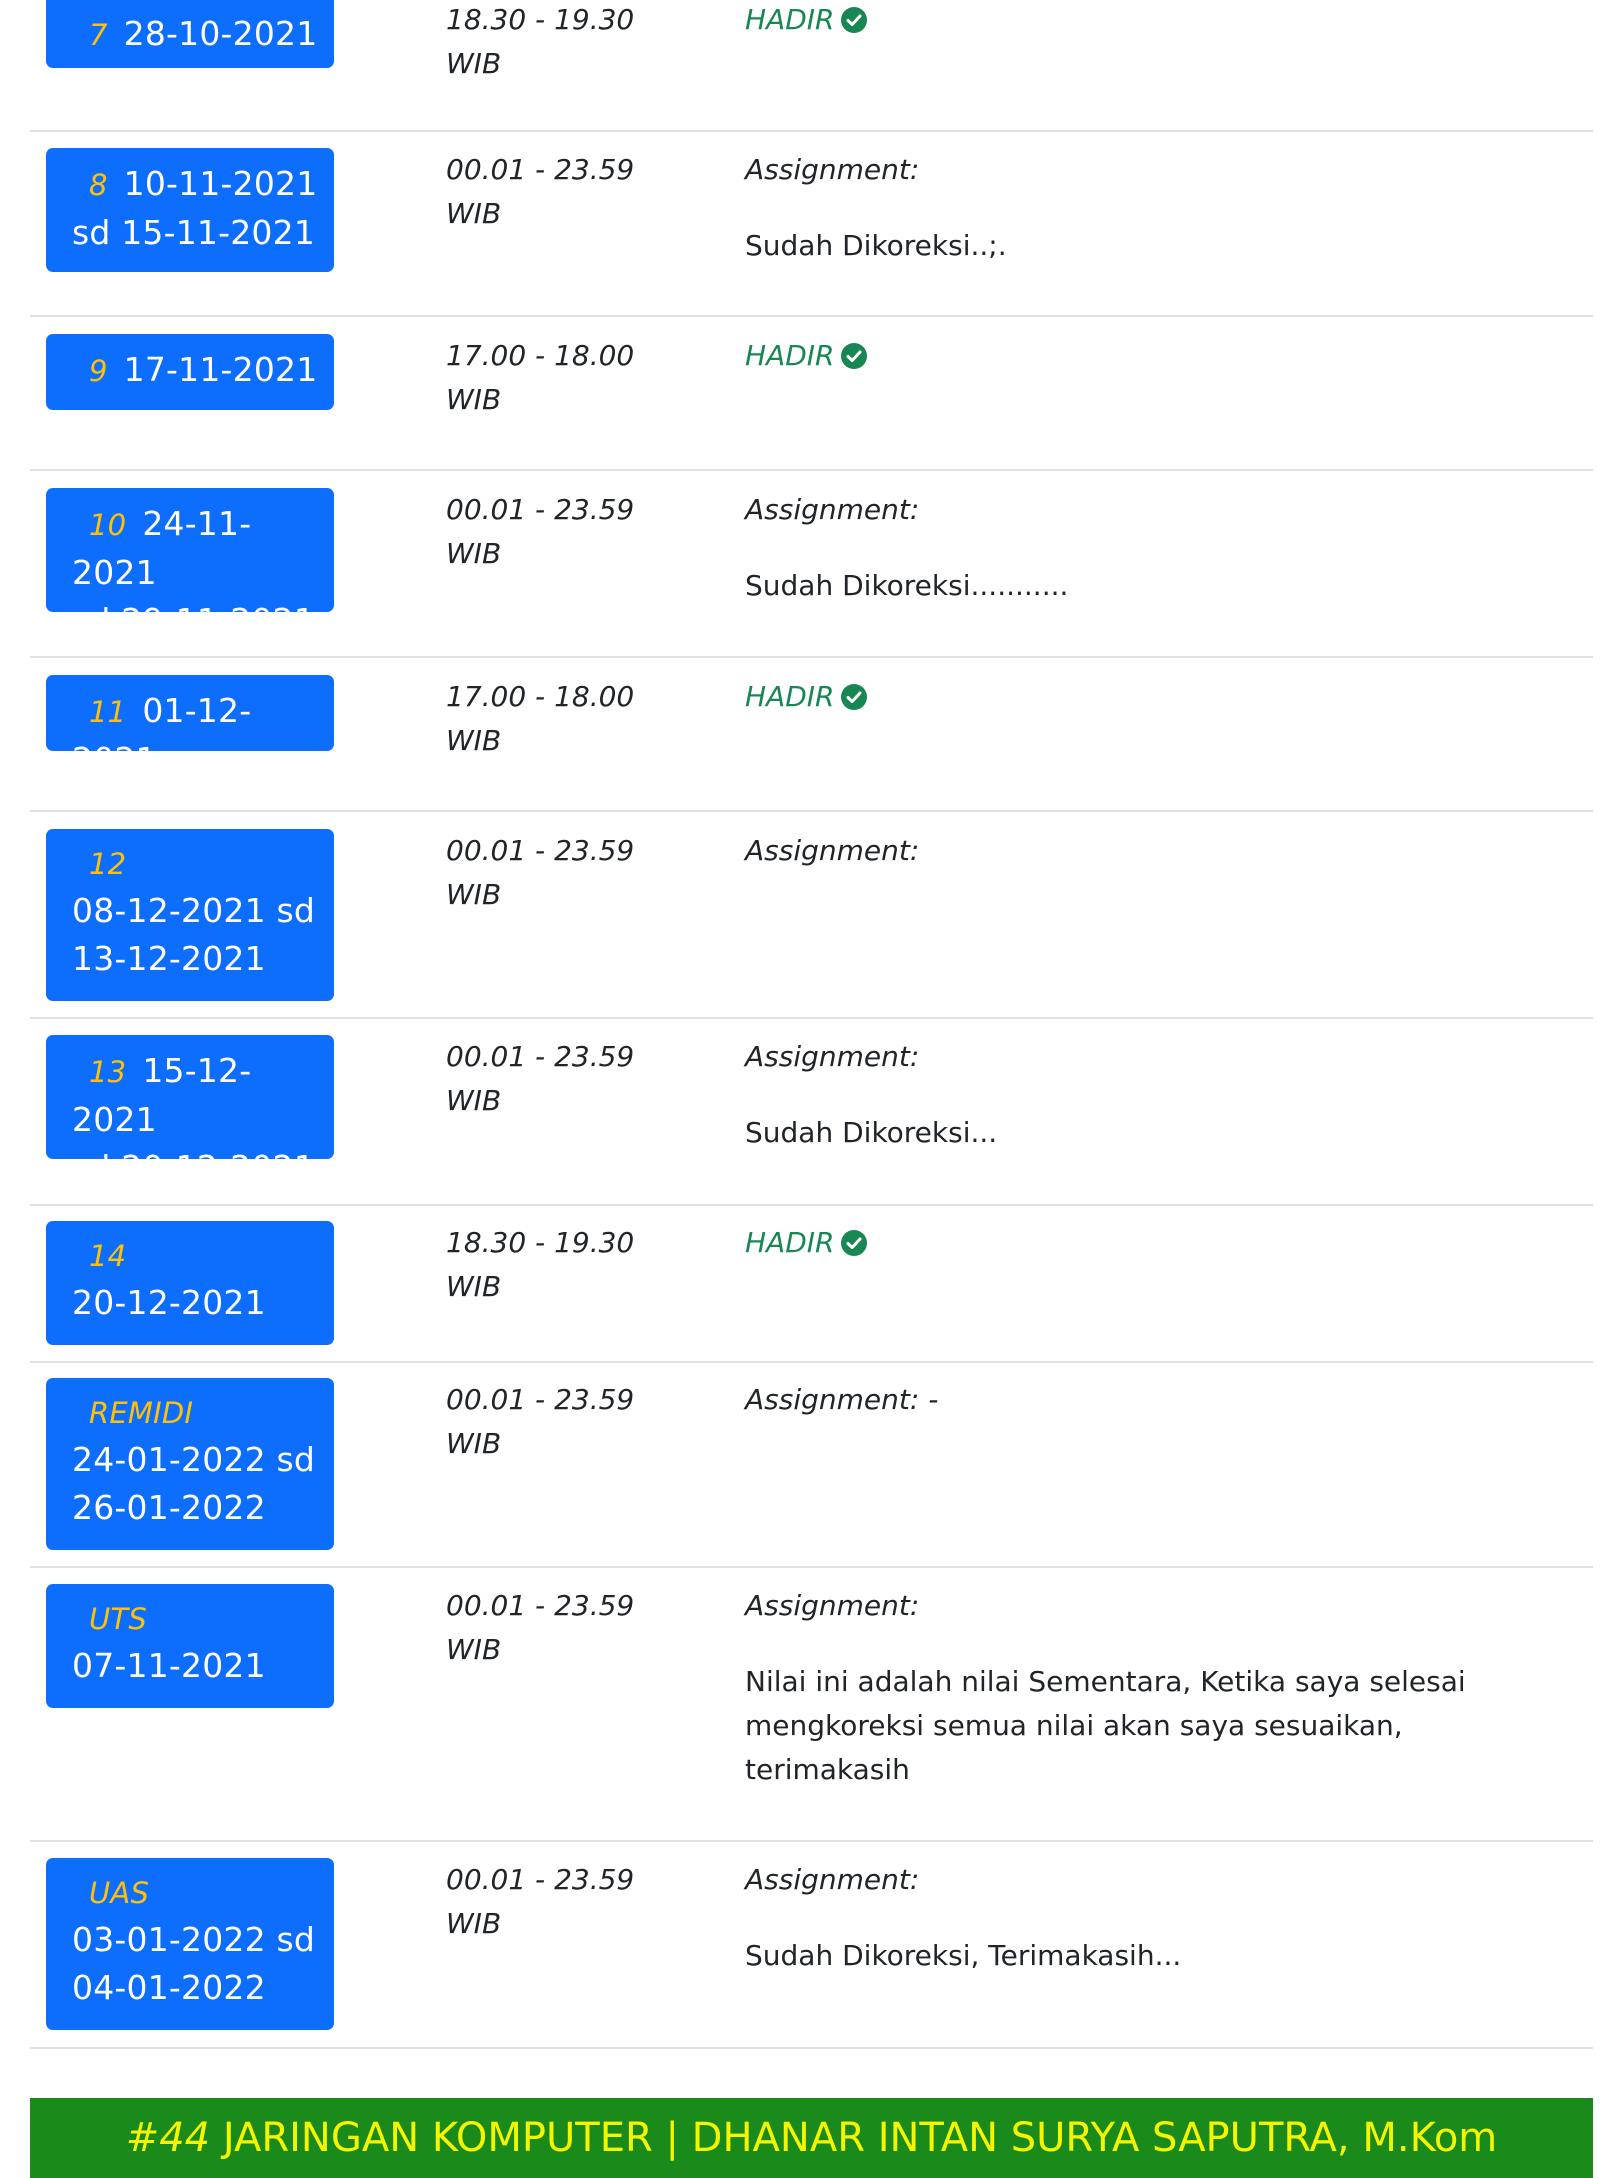 Image resolution: width=1620 pixels, height=2178 pixels. Describe the element at coordinates (194, 1167) in the screenshot. I see `session-date-end: sd 20-12-2021` at that location.